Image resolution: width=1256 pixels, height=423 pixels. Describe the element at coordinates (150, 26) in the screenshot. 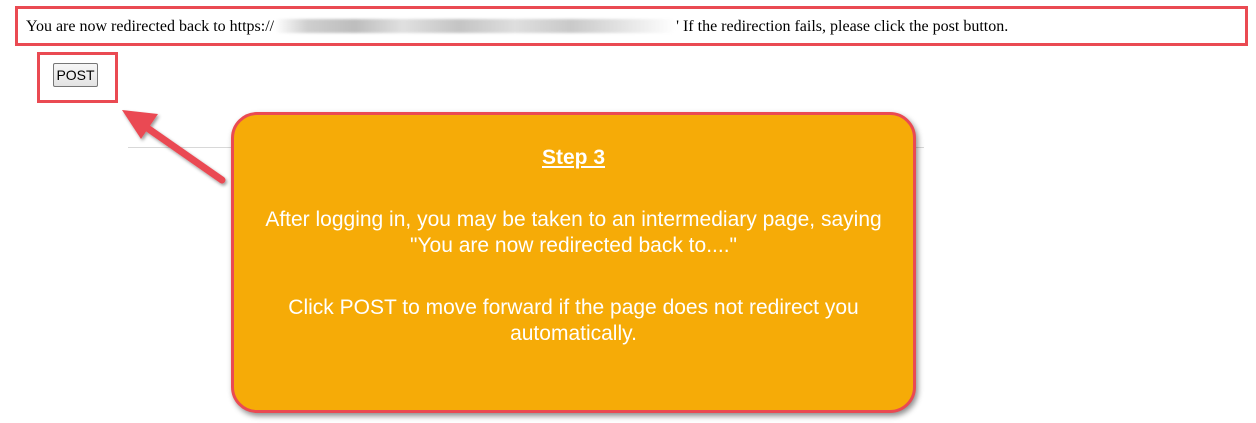

I see `redirect-message-prefix: You are now redirected back to https://` at that location.